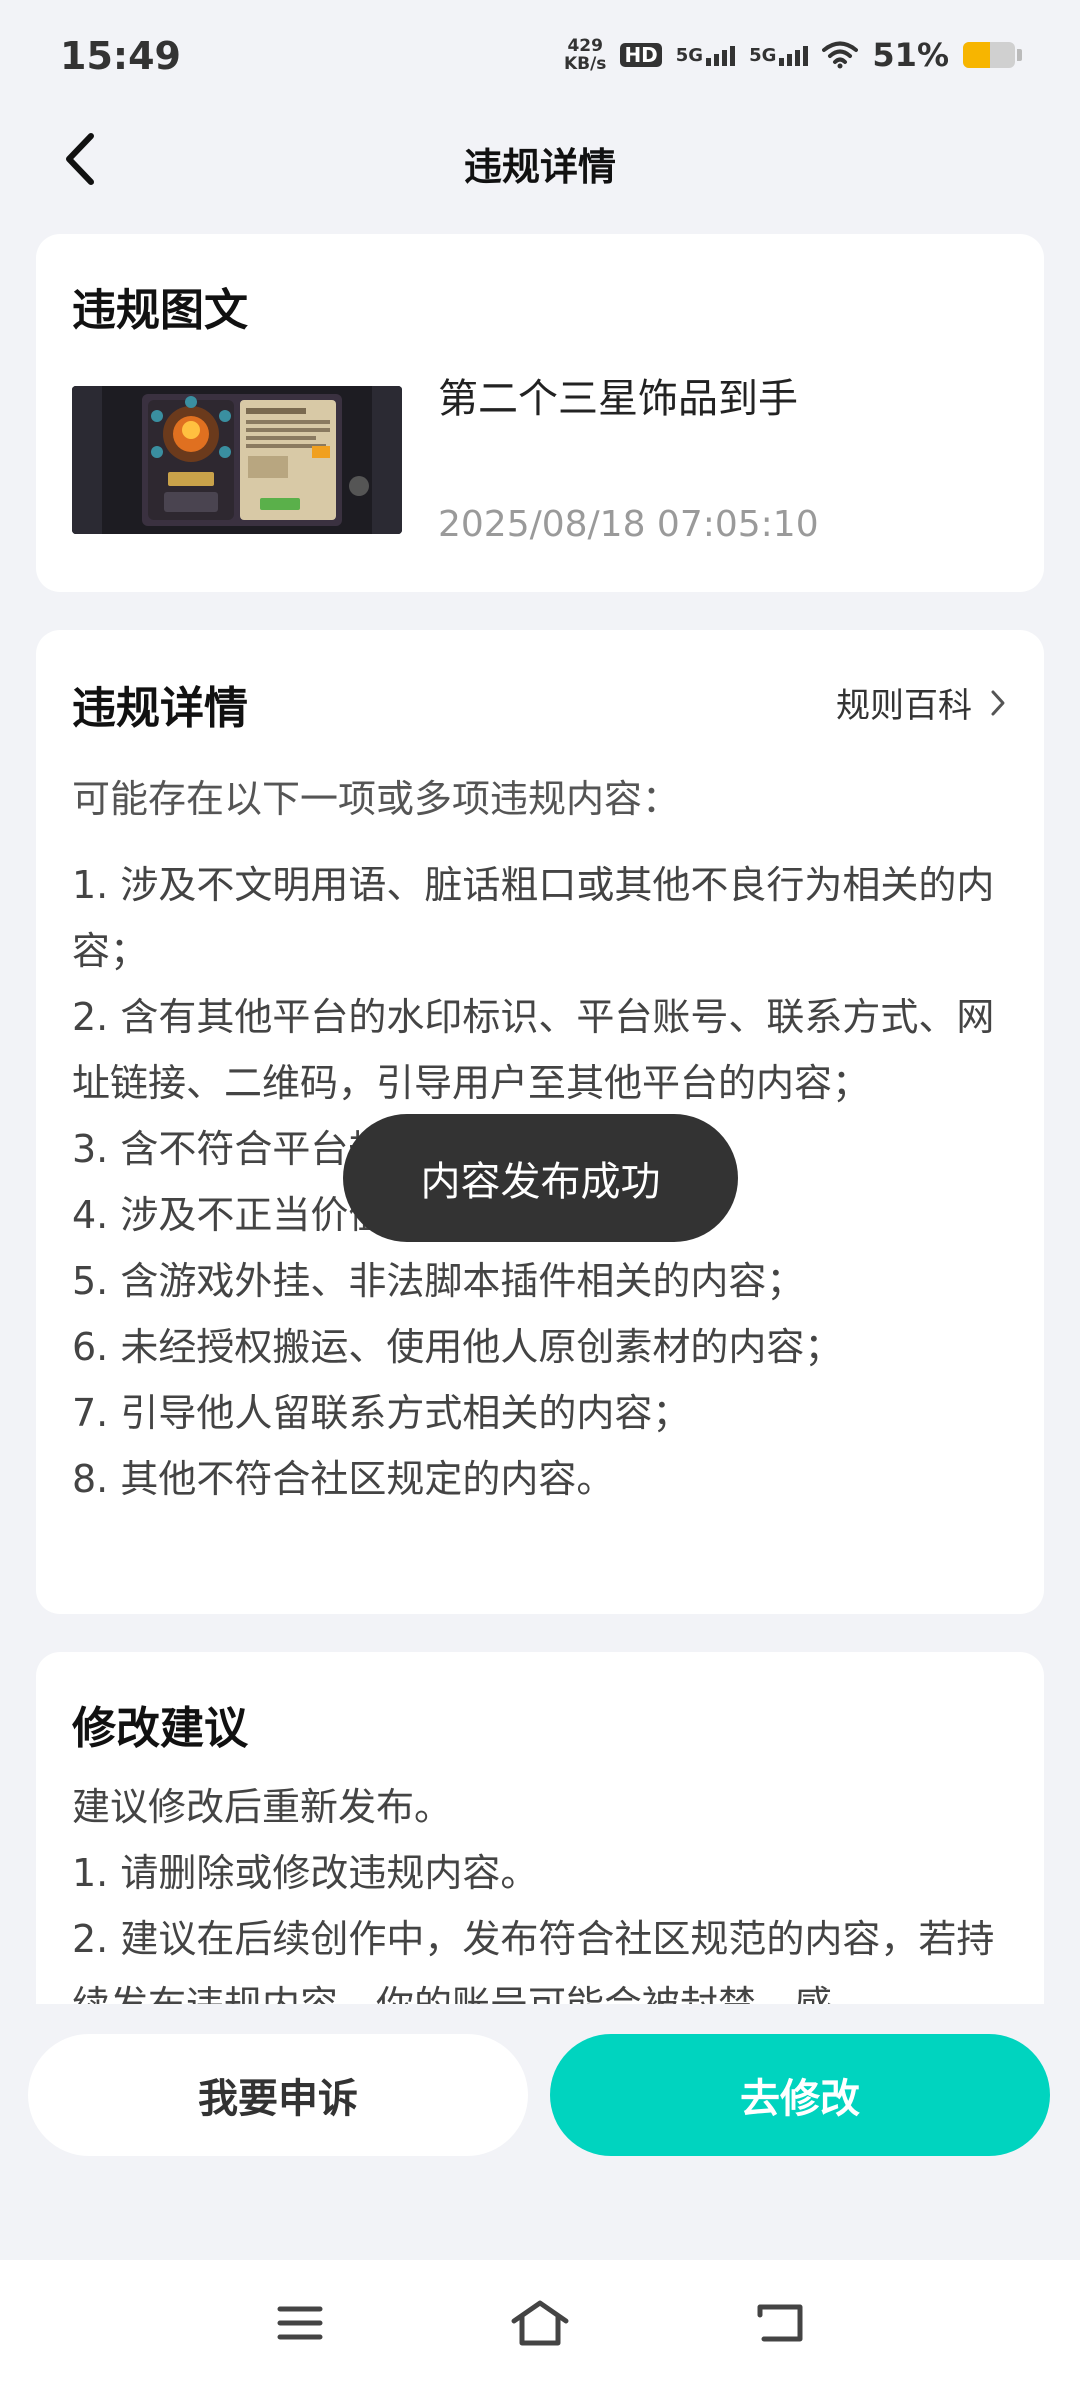 The height and width of the screenshot is (2388, 1080). Describe the element at coordinates (262, 1807) in the screenshot. I see `suggestion-item: 建议修改后重新发布。` at that location.